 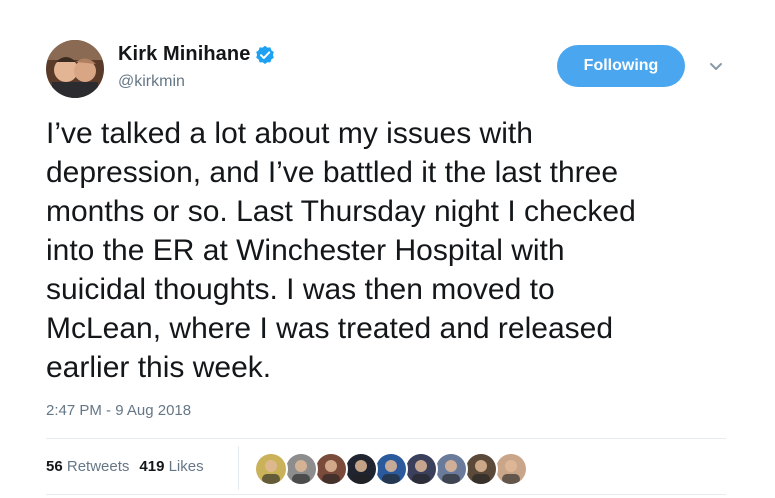 I want to click on retweets-stat: 56 Retweets, so click(x=87, y=466).